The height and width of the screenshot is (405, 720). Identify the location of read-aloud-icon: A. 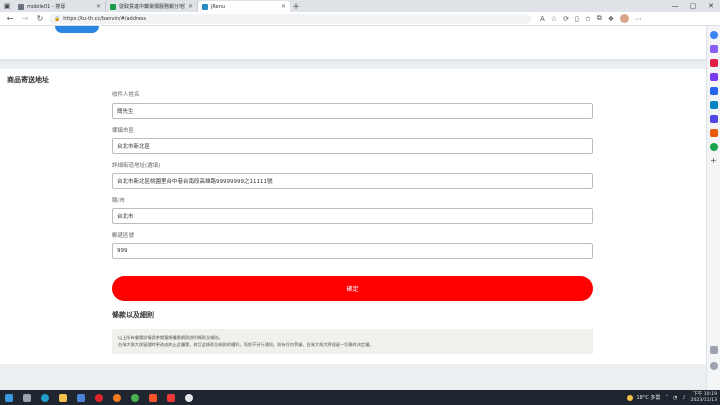
(542, 19).